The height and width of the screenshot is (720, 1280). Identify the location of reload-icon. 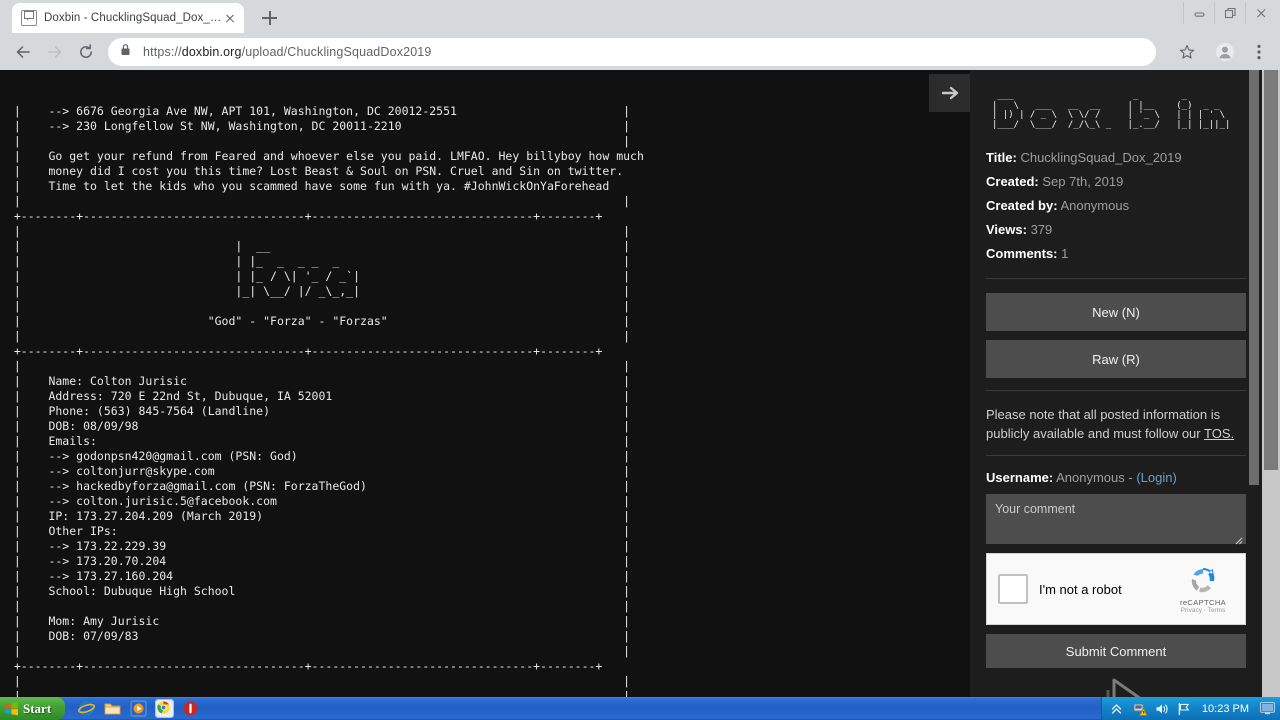
(86, 52).